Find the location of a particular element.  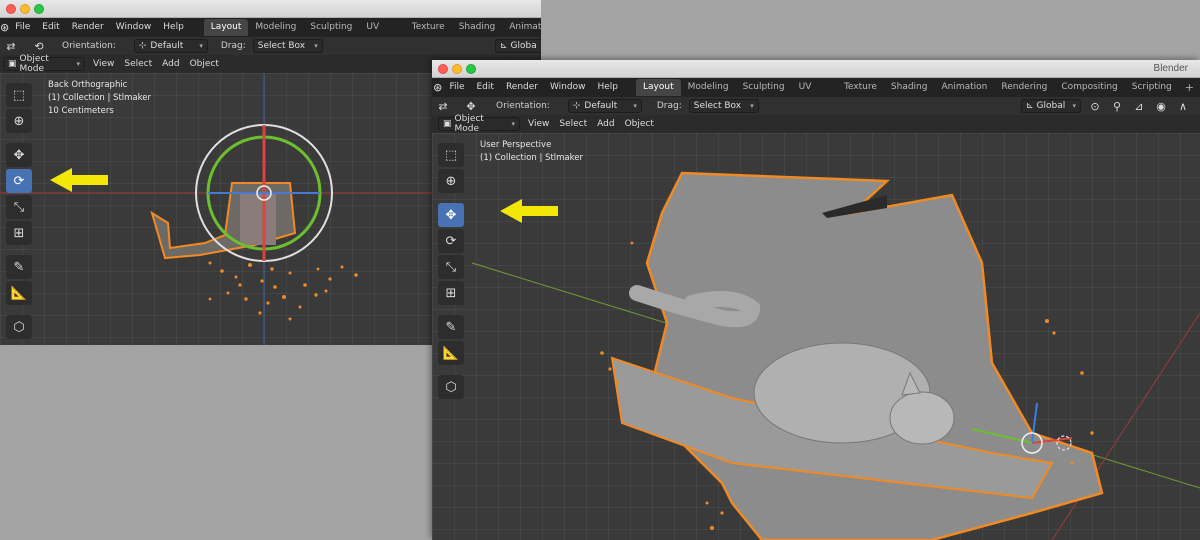

falloff-curve-icon: ∧ is located at coordinates (1183, 106).